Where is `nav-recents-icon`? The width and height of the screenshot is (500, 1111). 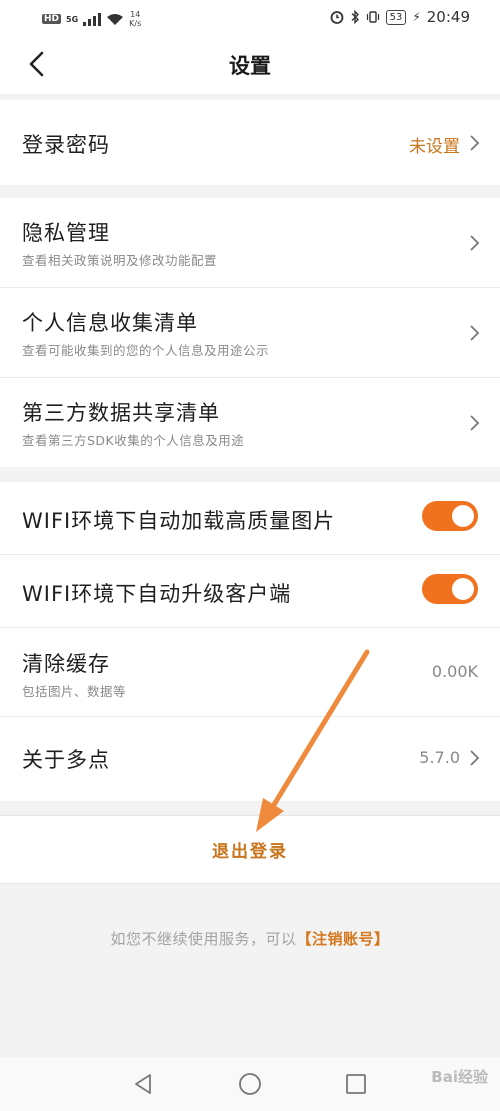
nav-recents-icon is located at coordinates (356, 1084).